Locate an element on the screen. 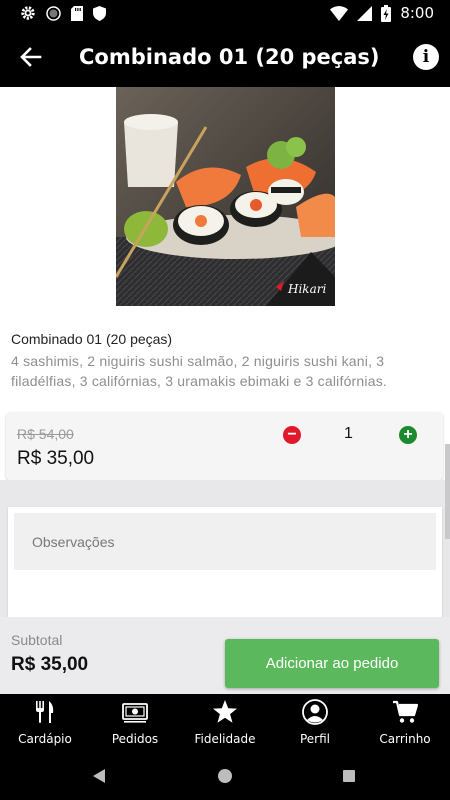  quantity-value: 1 is located at coordinates (348, 433).